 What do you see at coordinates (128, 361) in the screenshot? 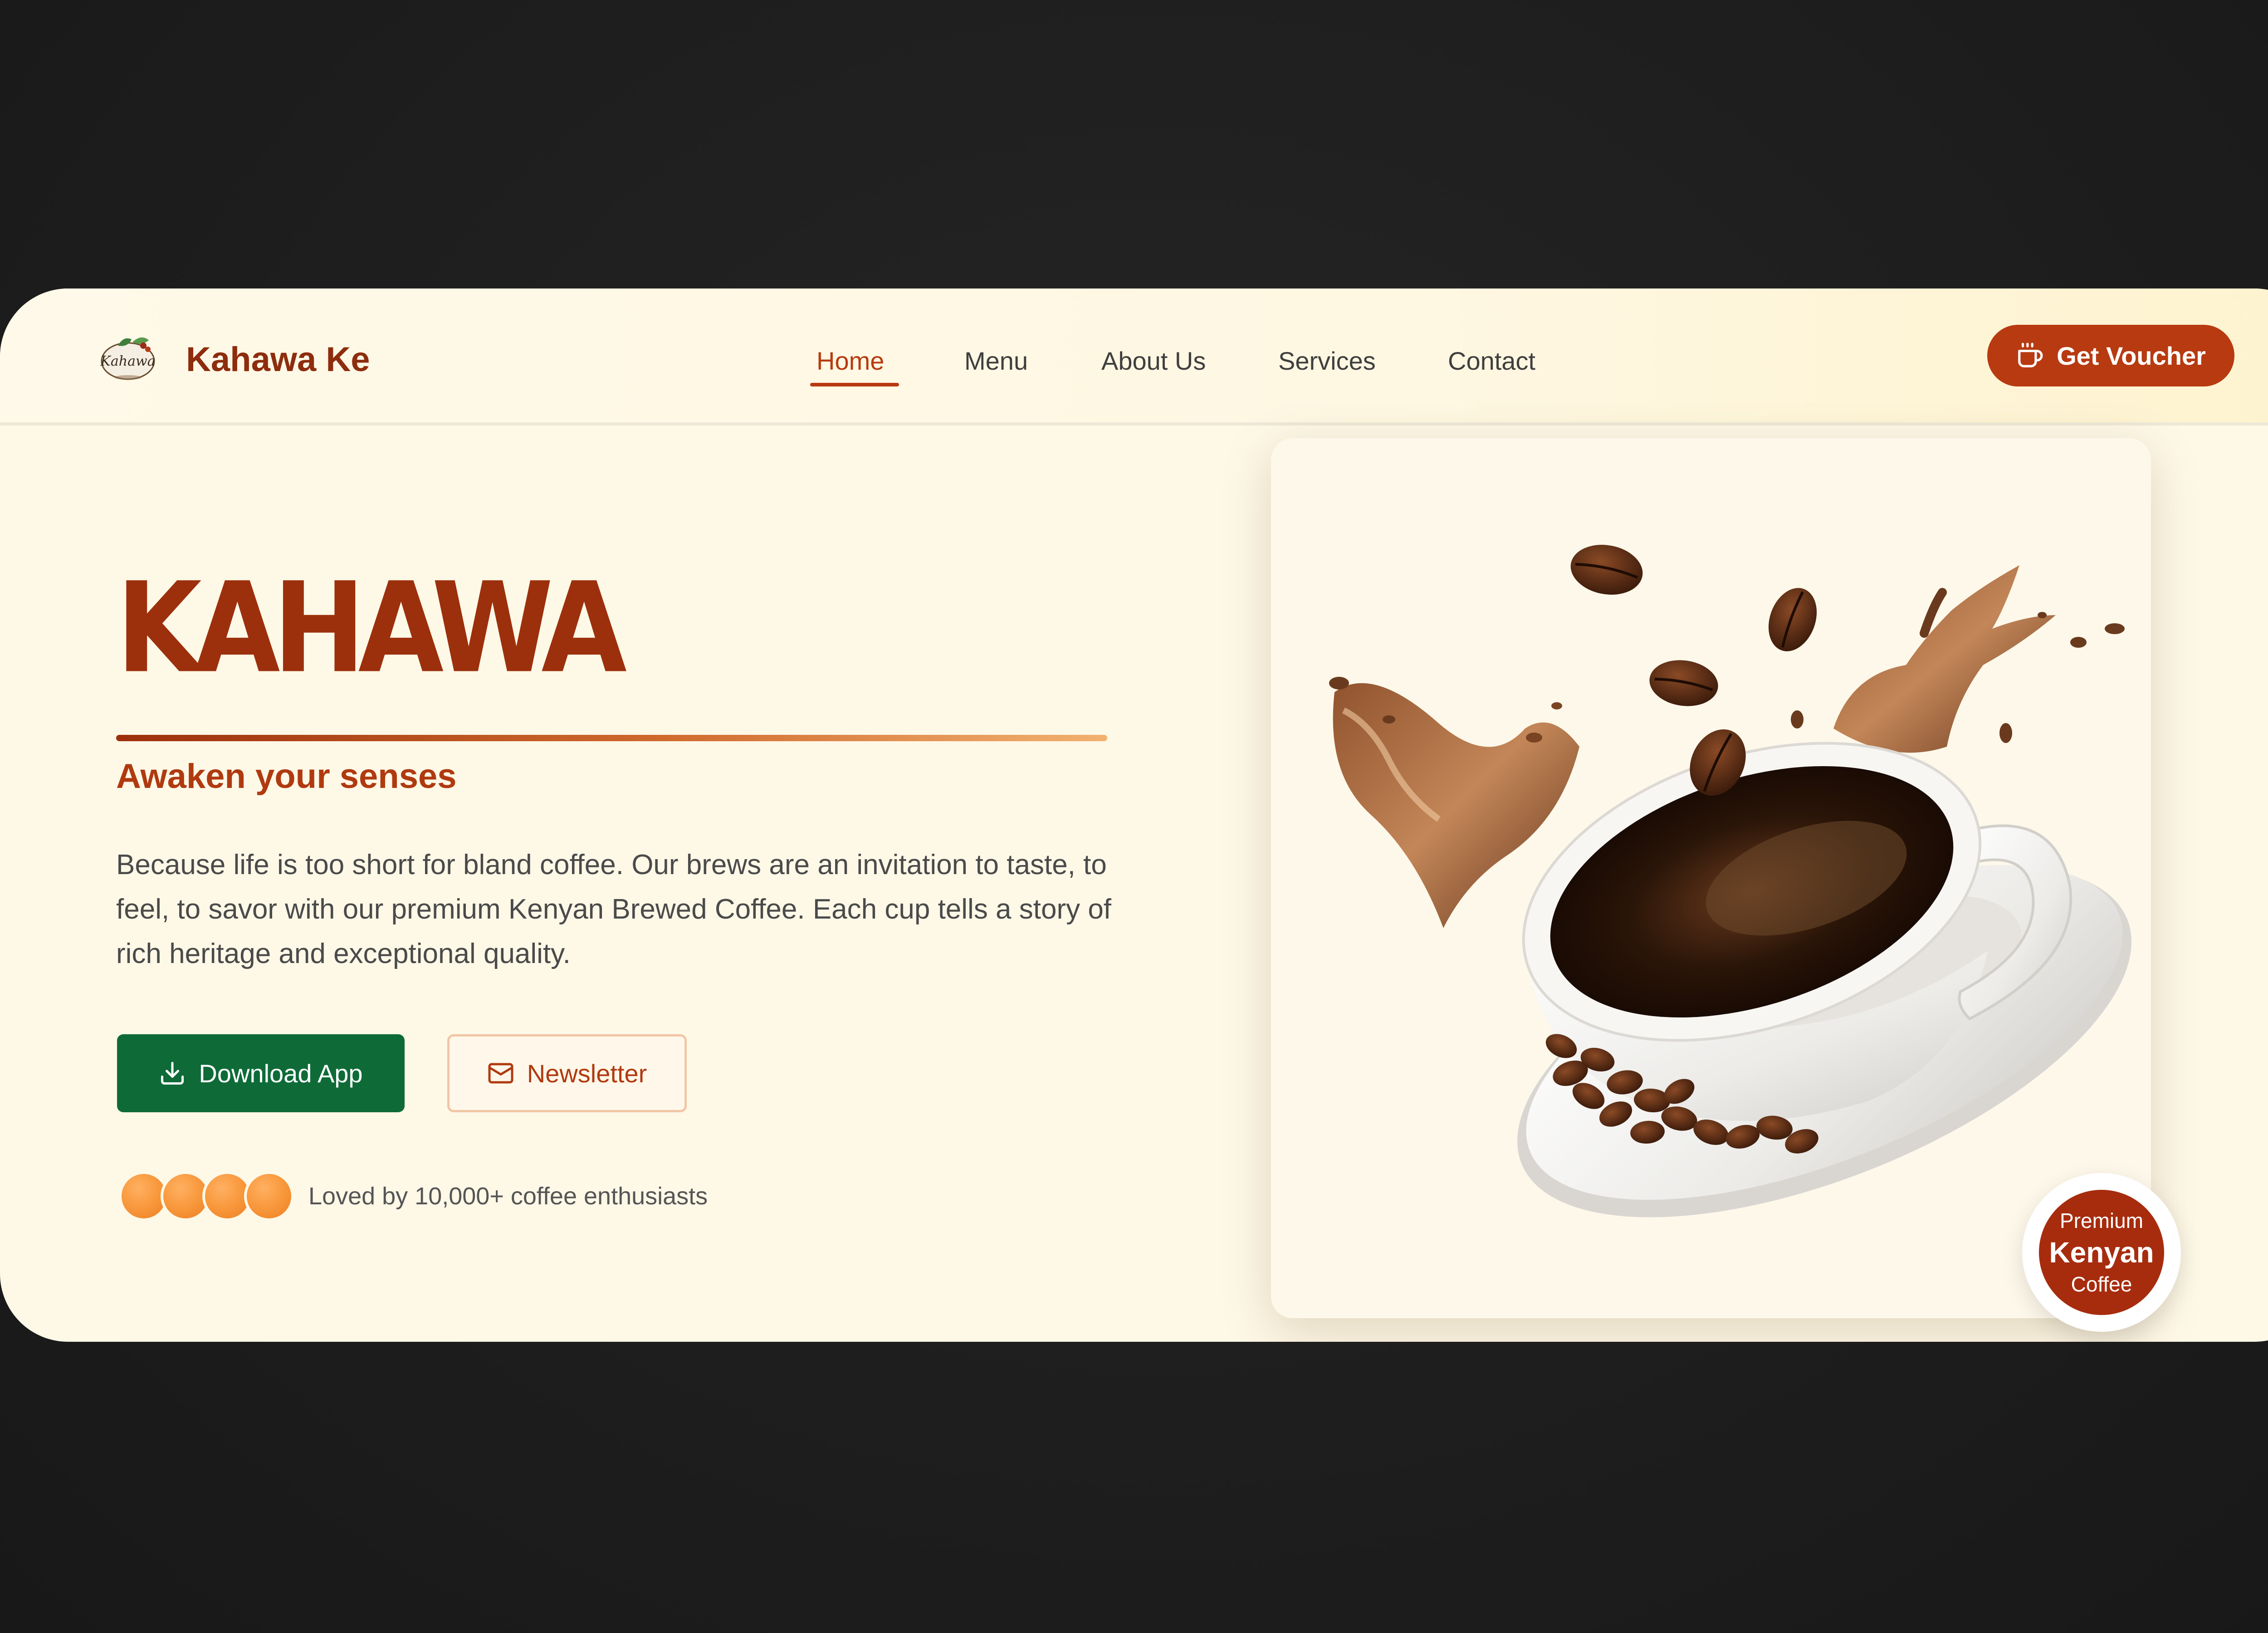
I see `svg-text: Kahawa` at bounding box center [128, 361].